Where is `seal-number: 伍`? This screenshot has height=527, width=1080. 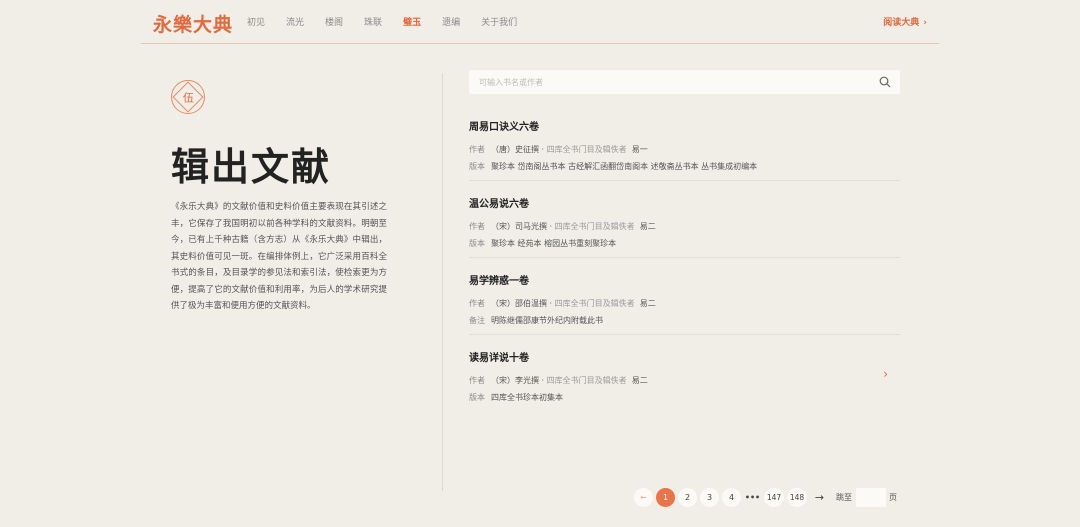 seal-number: 伍 is located at coordinates (188, 97).